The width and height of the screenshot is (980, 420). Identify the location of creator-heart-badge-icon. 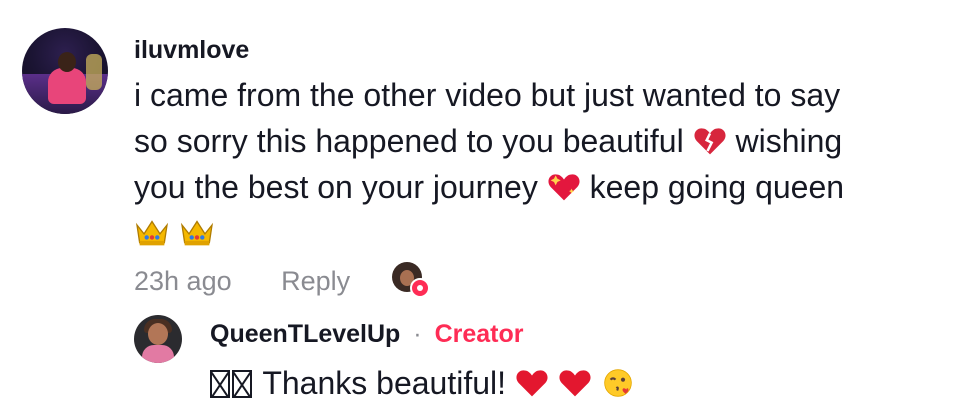
(420, 288).